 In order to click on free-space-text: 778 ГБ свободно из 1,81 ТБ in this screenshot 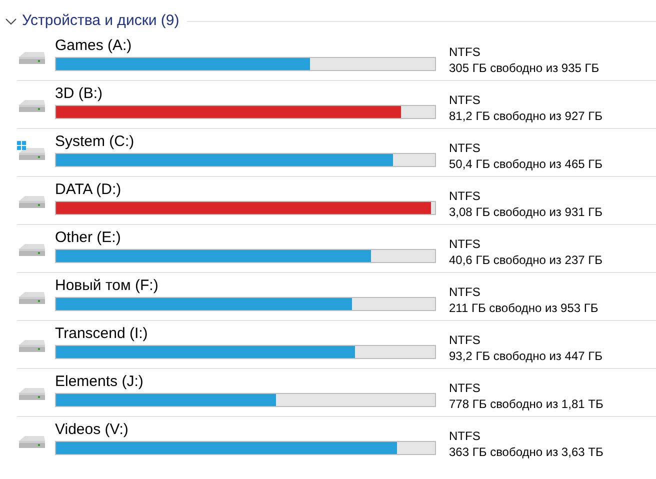, I will do `click(526, 404)`.